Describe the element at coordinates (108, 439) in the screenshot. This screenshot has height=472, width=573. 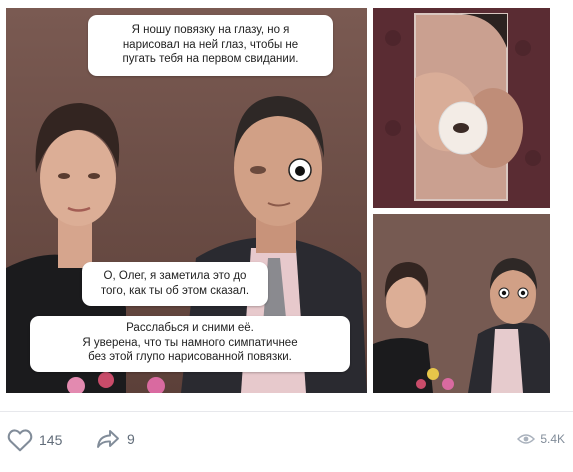
I see `share-arrow-icon` at that location.